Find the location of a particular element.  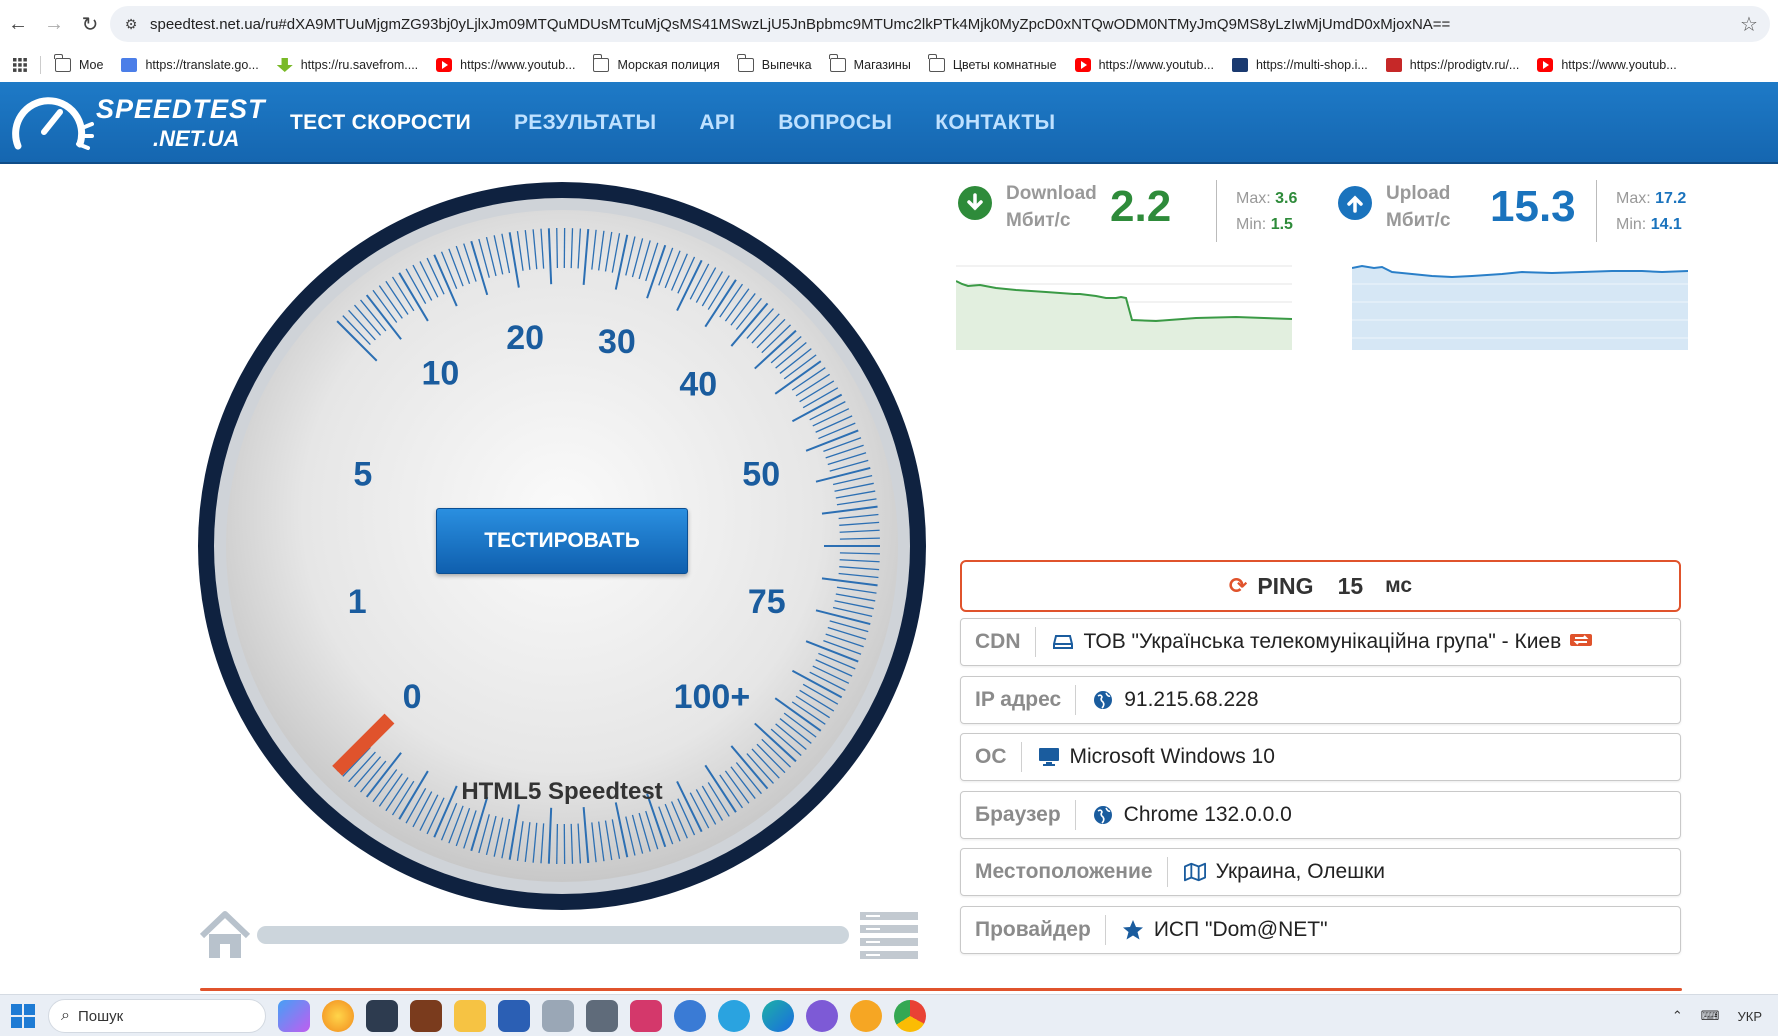

home-icon is located at coordinates (225, 934).